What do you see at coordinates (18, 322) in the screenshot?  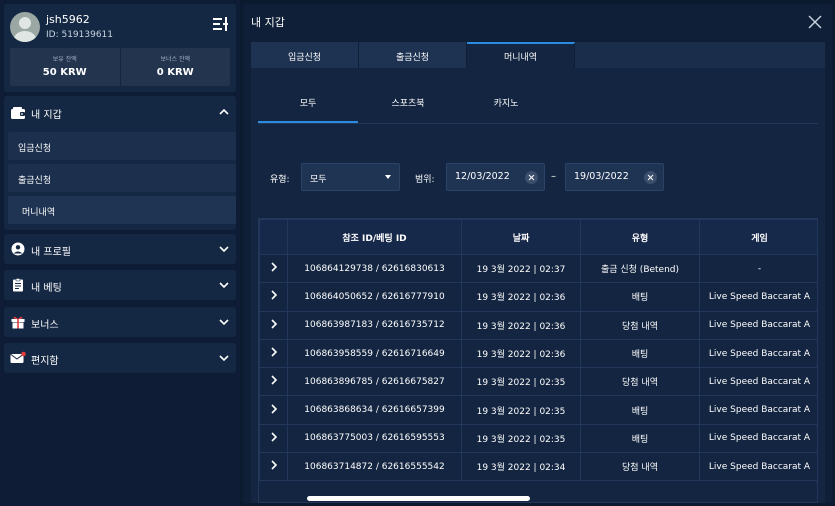 I see `gift-icon` at bounding box center [18, 322].